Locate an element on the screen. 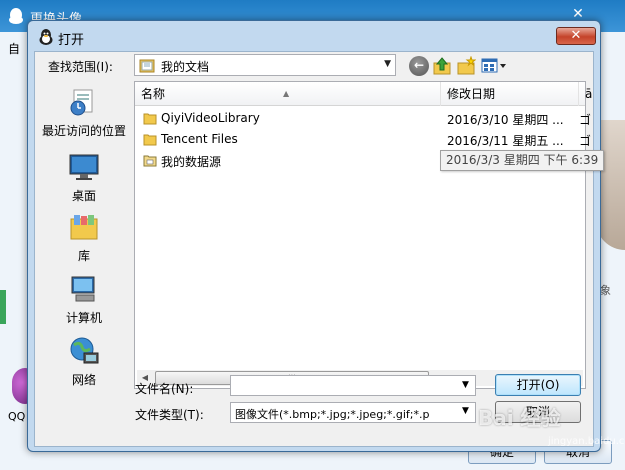 This screenshot has width=625, height=470. sort-ascending-icon: ▲ is located at coordinates (286, 93).